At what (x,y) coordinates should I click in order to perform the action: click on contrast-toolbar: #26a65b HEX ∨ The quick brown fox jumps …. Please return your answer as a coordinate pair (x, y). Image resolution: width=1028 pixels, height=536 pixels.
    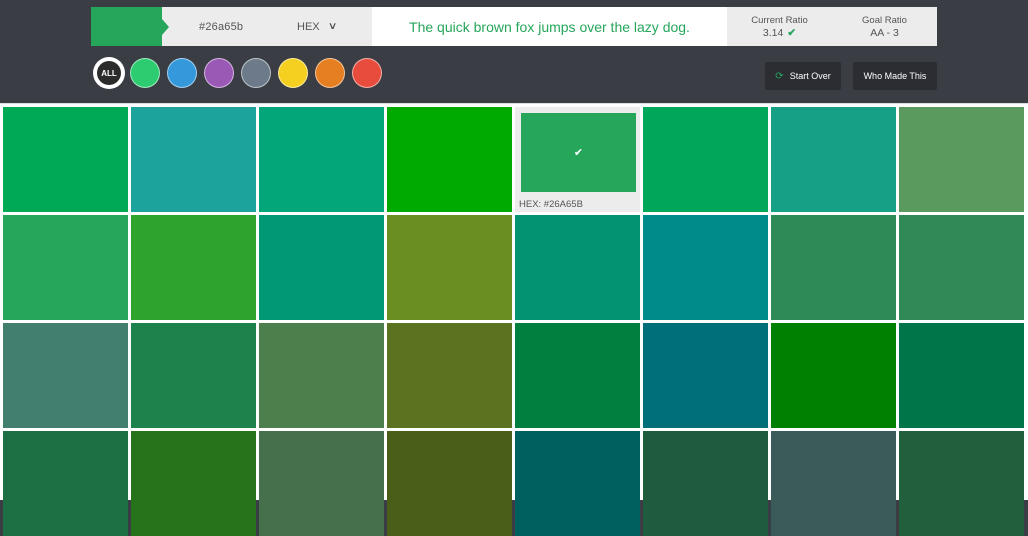
    Looking at the image, I should click on (514, 26).